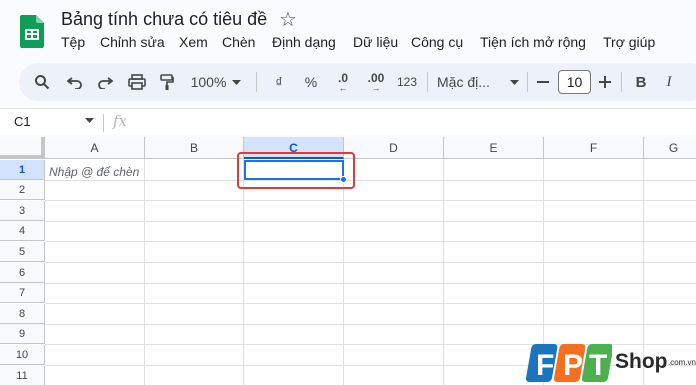 The image size is (696, 385). I want to click on number-format-button: 123, so click(407, 82).